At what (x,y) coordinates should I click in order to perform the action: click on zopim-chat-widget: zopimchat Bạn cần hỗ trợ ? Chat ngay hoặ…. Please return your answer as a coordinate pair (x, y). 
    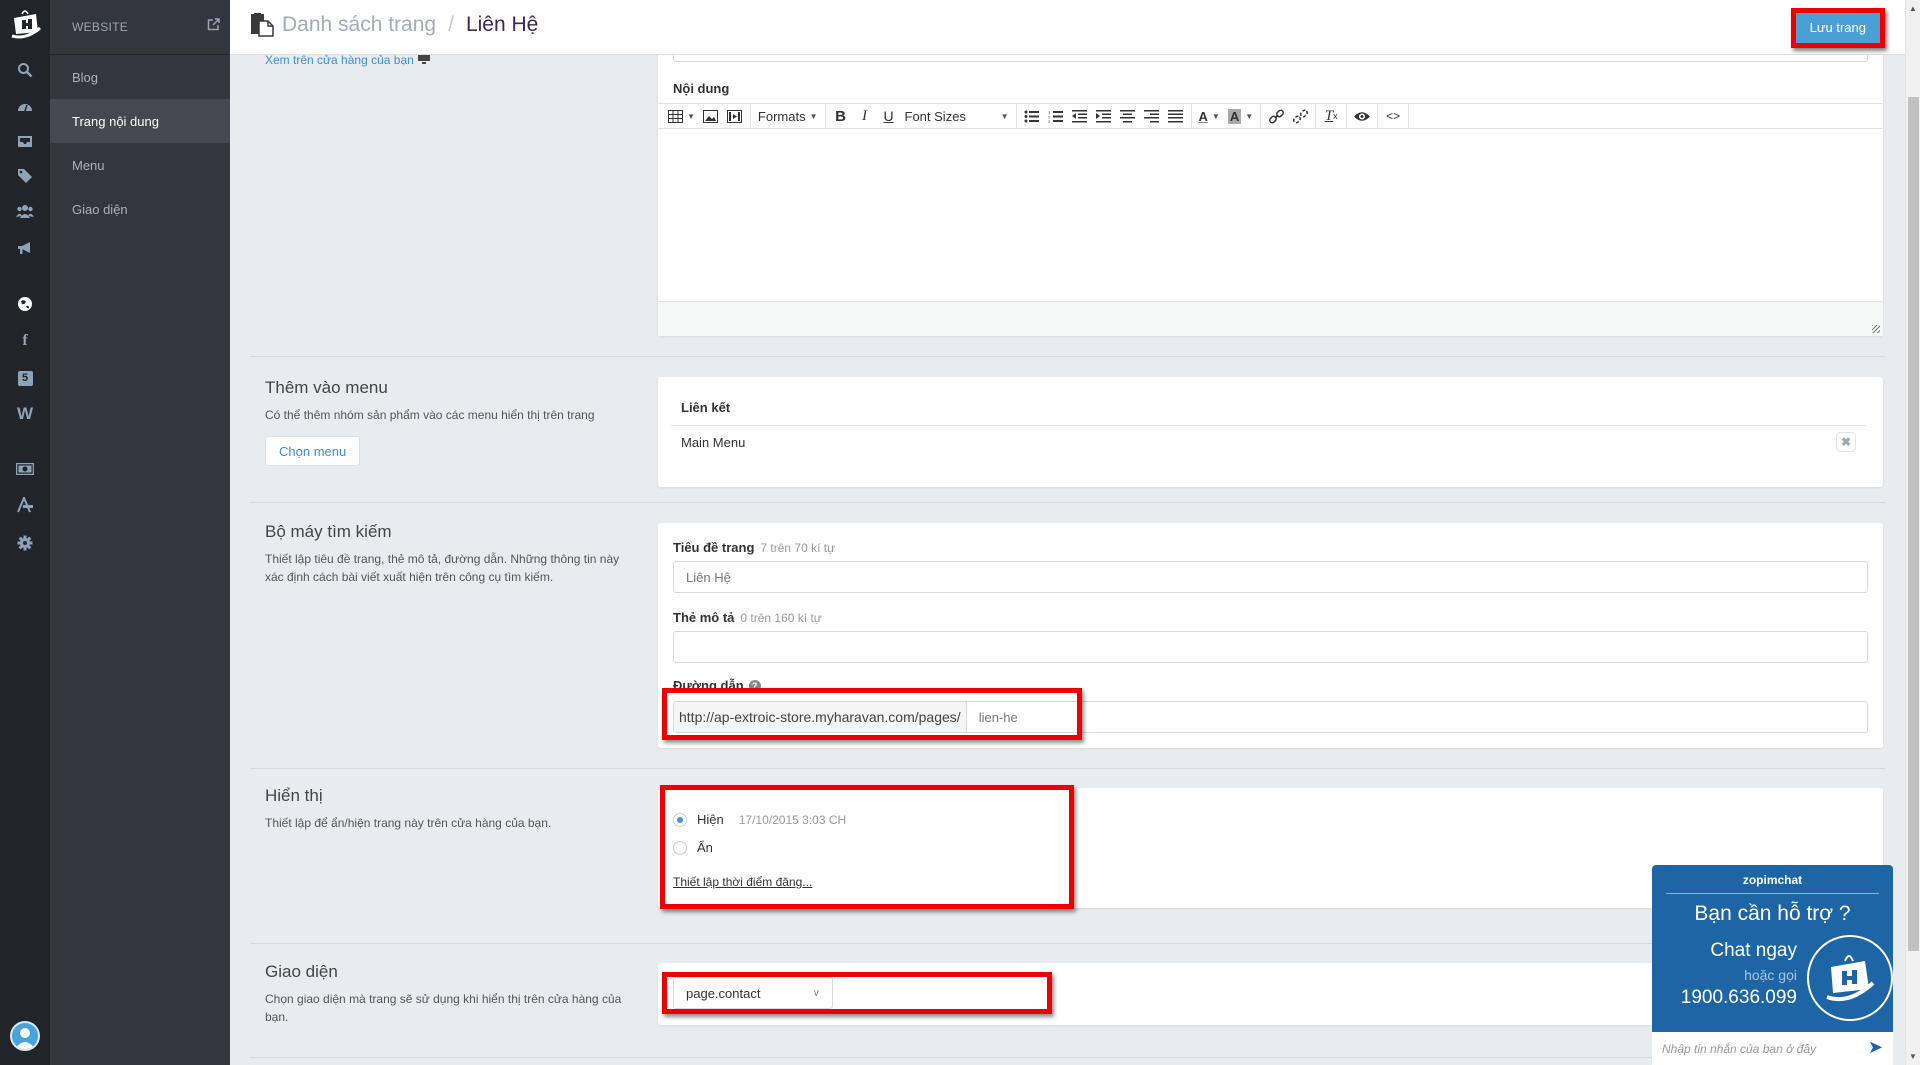
    Looking at the image, I should click on (1772, 965).